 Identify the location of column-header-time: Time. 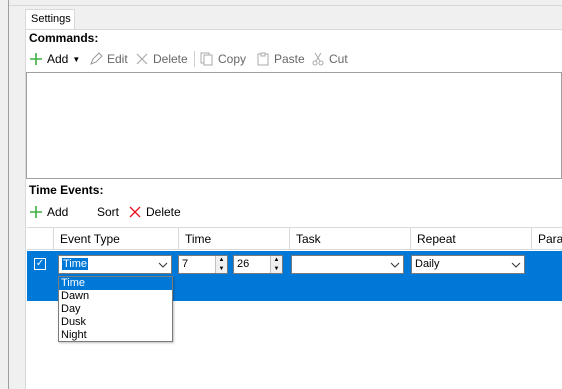
(233, 239).